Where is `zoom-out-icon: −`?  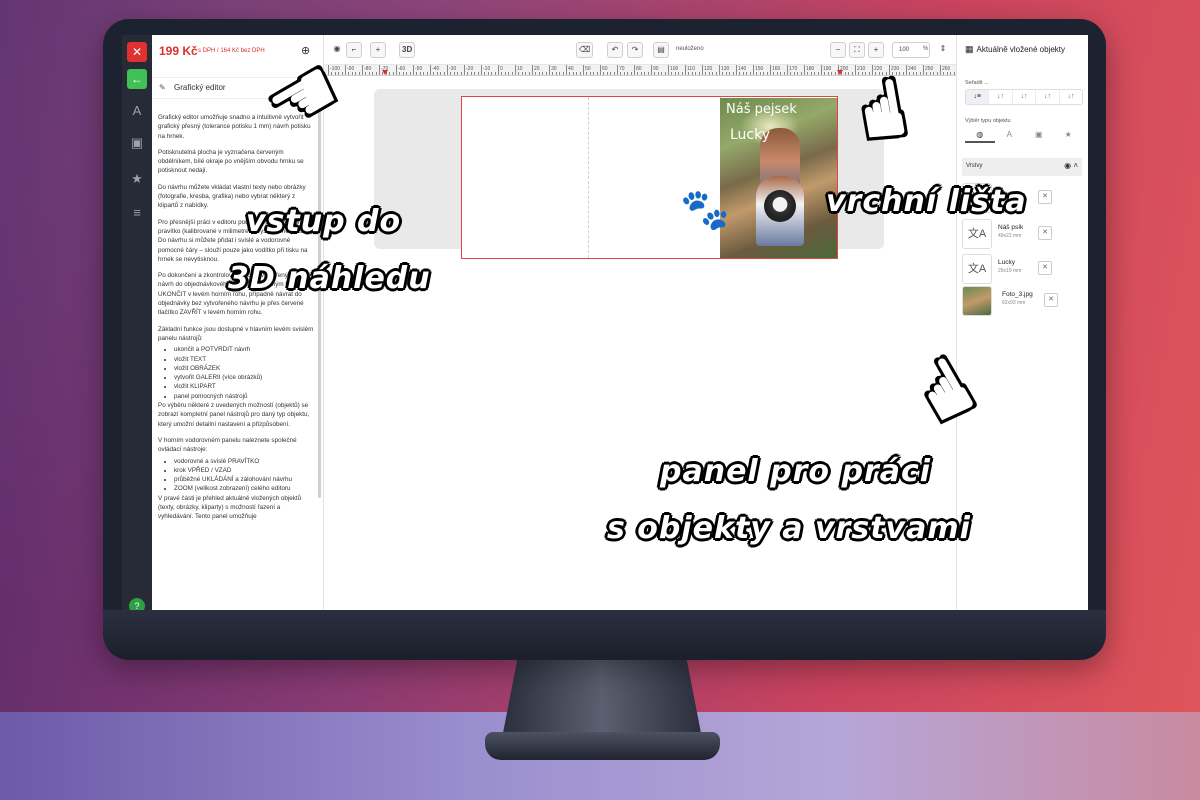
zoom-out-icon: − is located at coordinates (838, 50).